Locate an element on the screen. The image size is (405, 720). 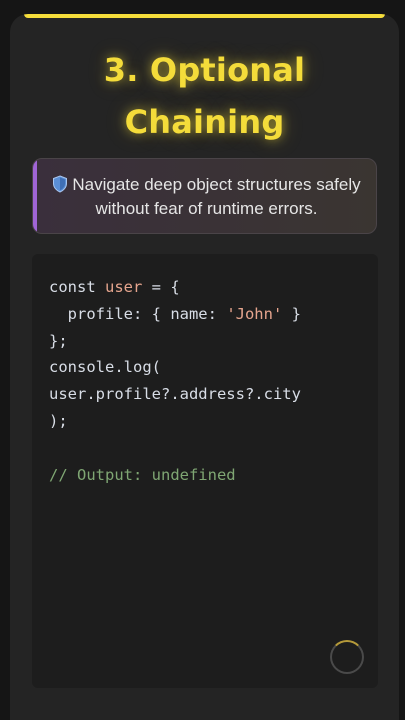
code-line: ); is located at coordinates (213, 421).